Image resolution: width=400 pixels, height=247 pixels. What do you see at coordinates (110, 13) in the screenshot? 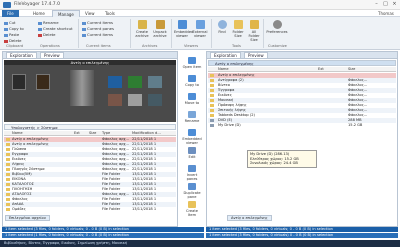
I see `tab-tools: Tools` at bounding box center [110, 13].